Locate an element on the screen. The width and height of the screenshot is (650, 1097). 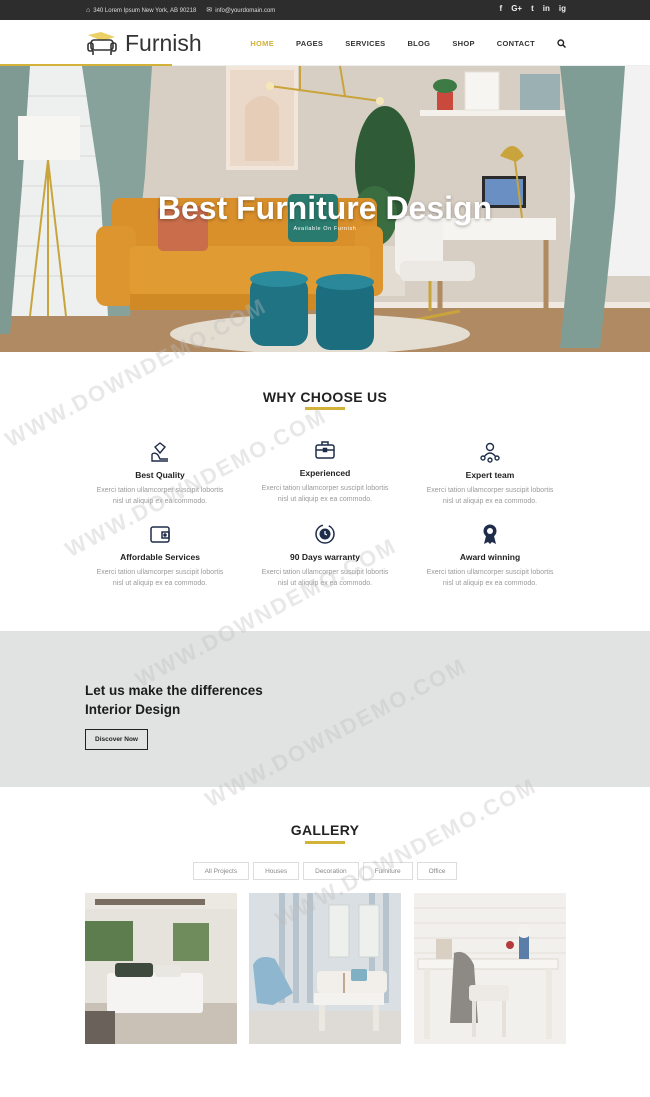
feature-name: Affordable Services is located at coordinates (160, 557).